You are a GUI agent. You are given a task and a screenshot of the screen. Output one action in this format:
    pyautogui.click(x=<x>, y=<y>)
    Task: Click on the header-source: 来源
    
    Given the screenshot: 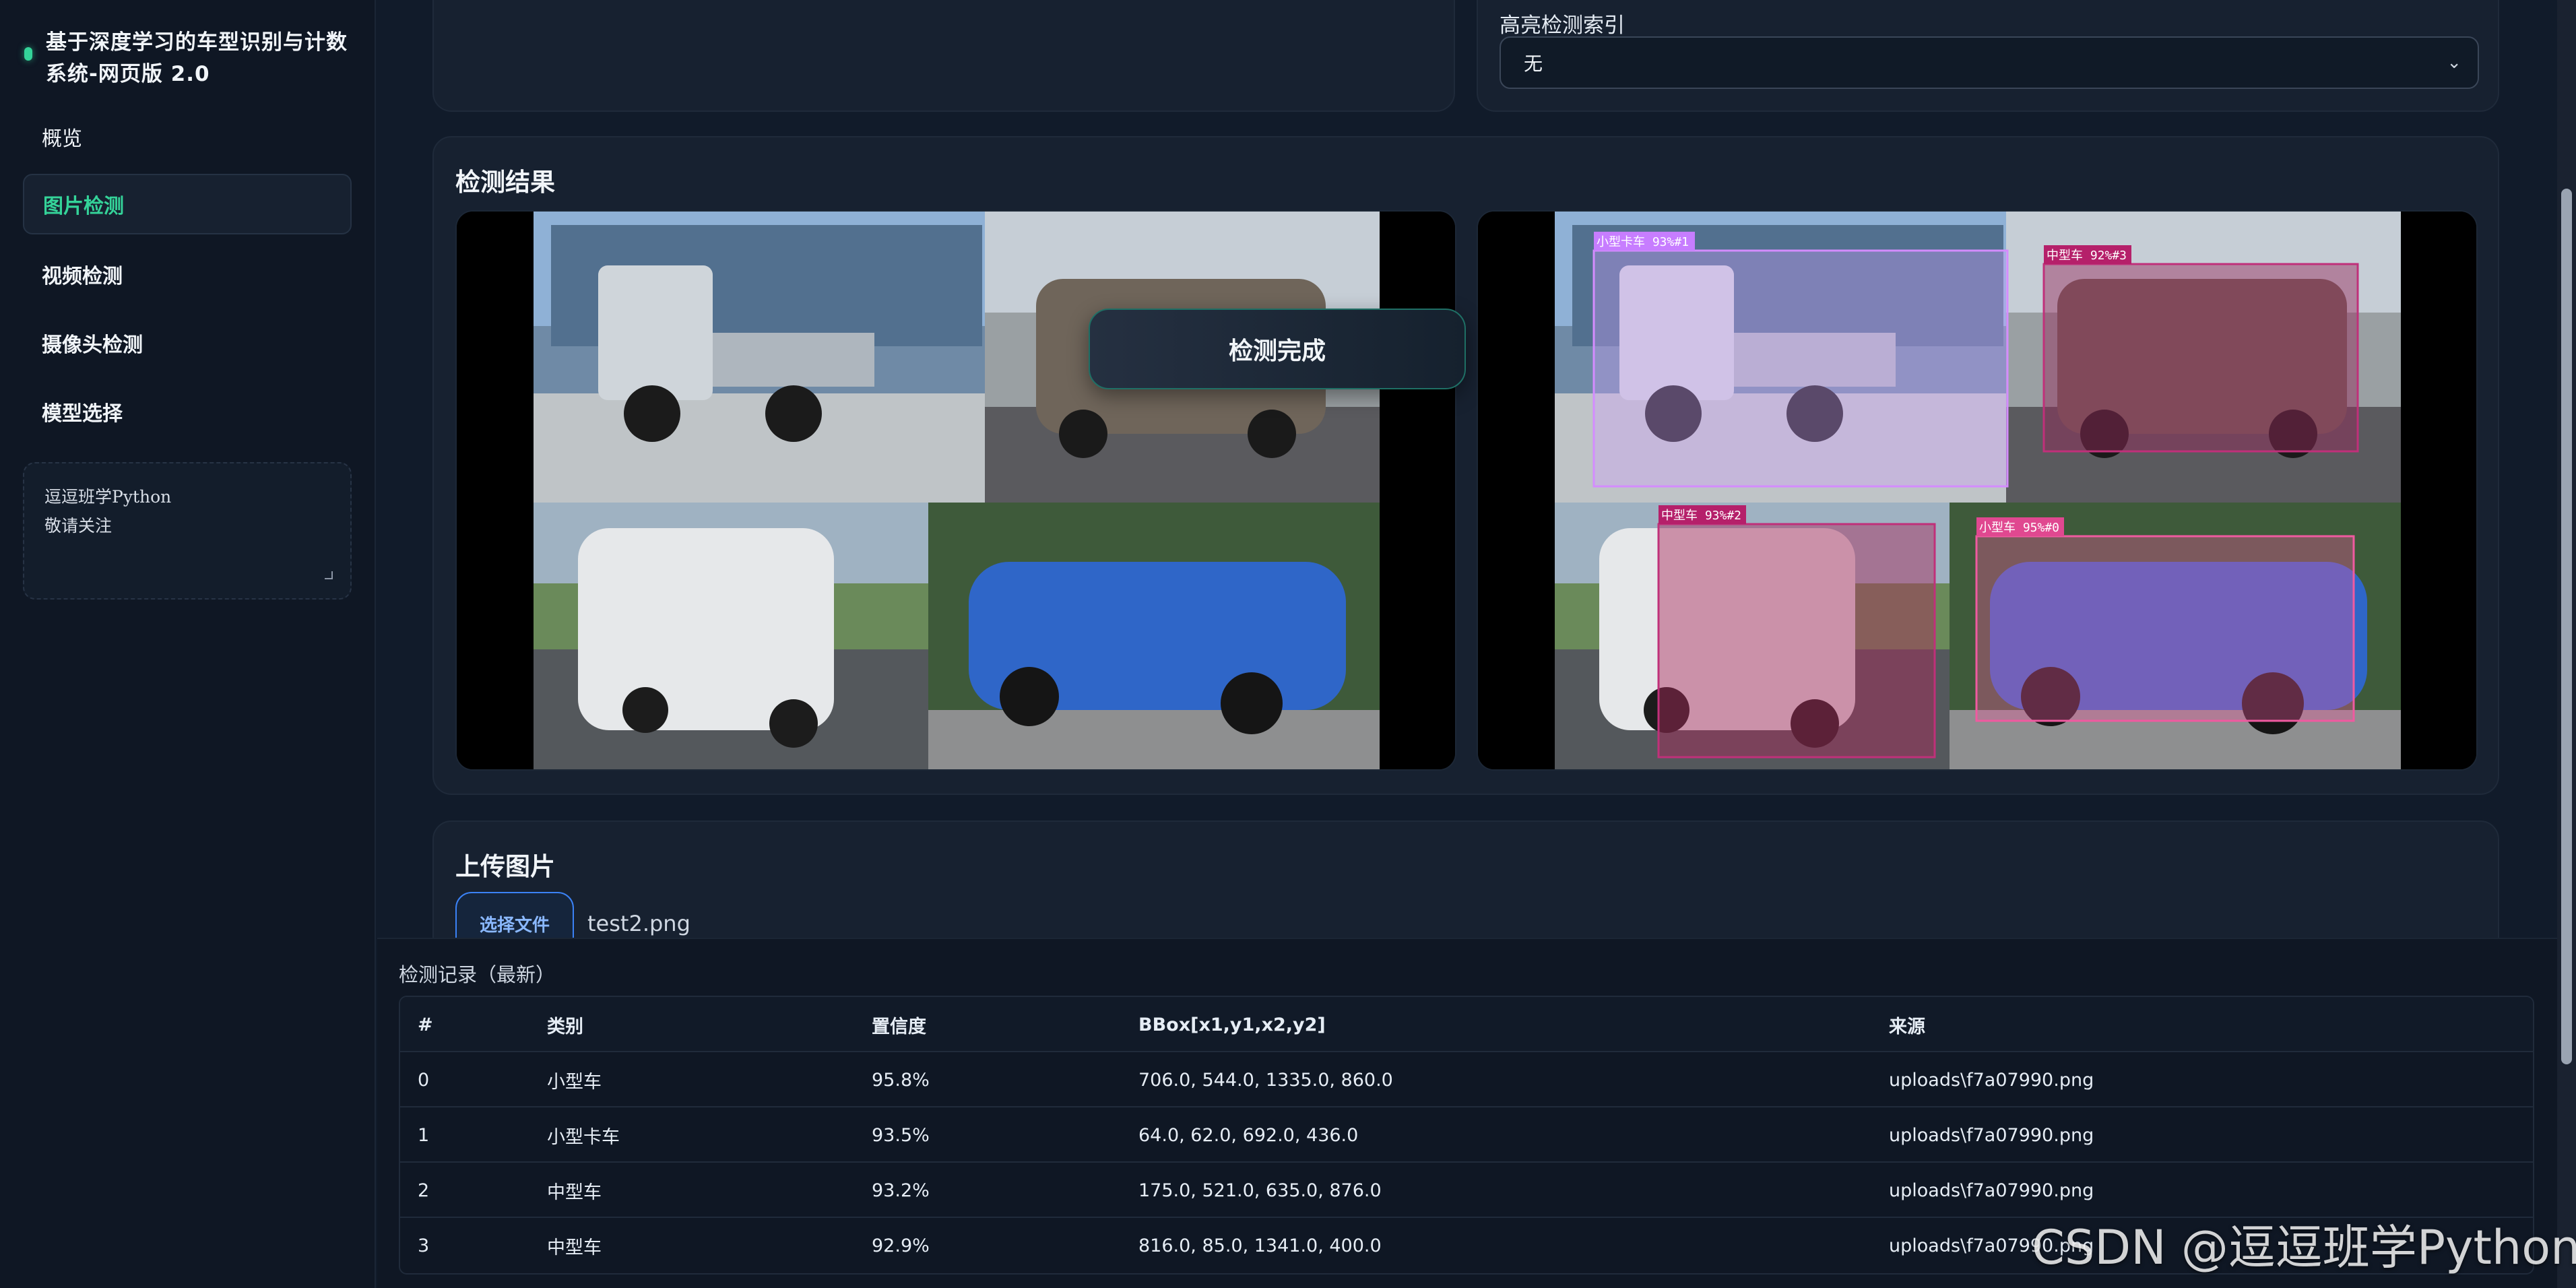 What is the action you would take?
    pyautogui.click(x=1907, y=1026)
    